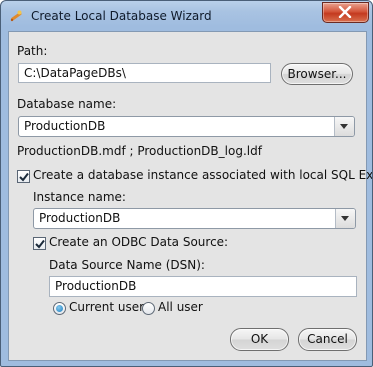  Describe the element at coordinates (327, 339) in the screenshot. I see `cancel-button: Cancel` at that location.